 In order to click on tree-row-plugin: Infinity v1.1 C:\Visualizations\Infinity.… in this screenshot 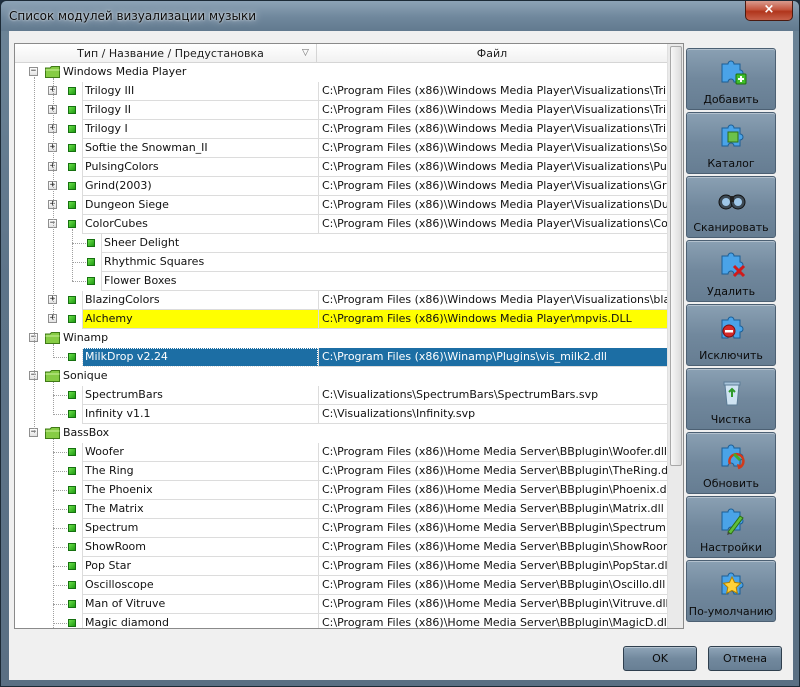, I will do `click(341, 414)`.